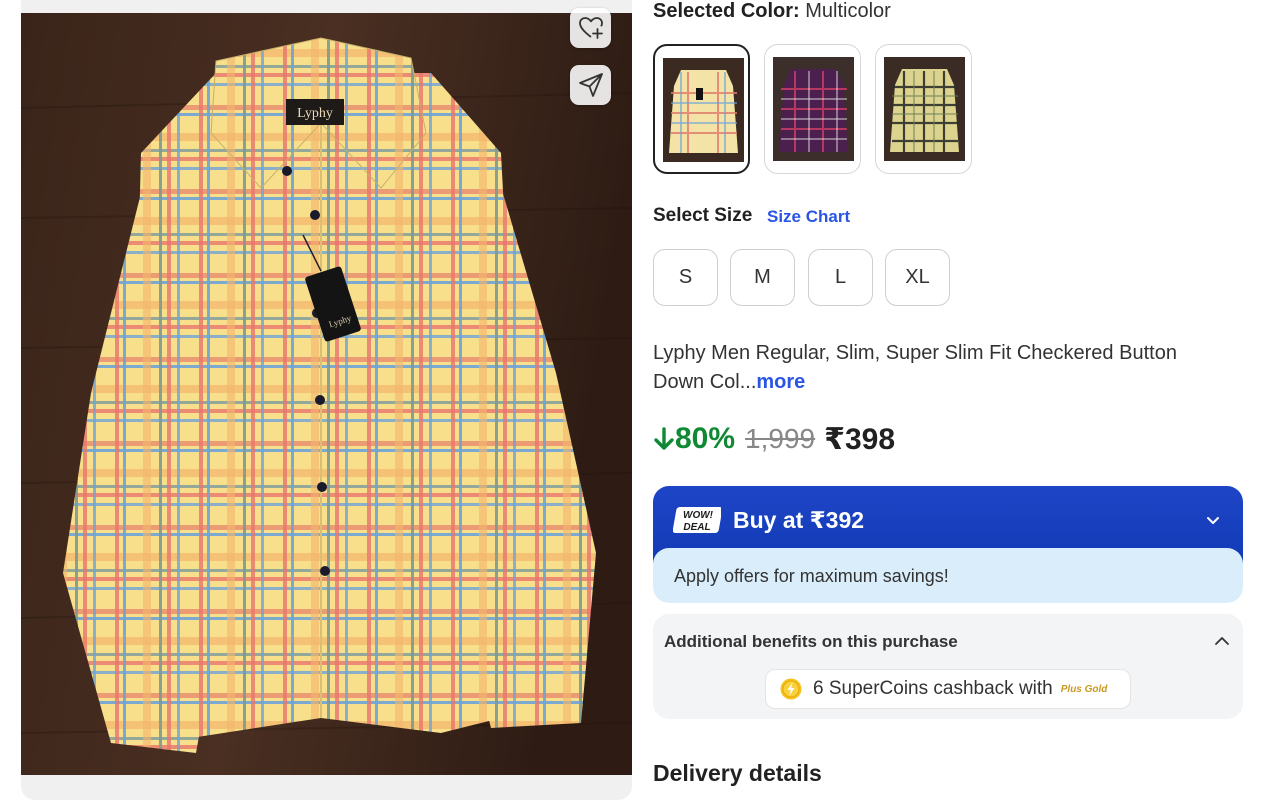  I want to click on wow-deal-badge: WOW! DEAL, so click(697, 520).